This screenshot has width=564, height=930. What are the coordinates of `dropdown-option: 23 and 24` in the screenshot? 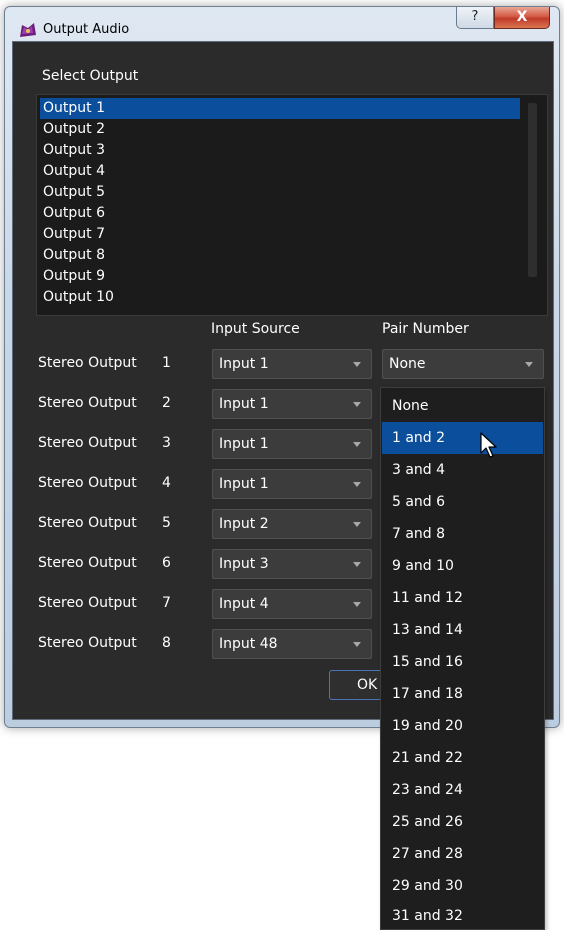 It's located at (462, 790).